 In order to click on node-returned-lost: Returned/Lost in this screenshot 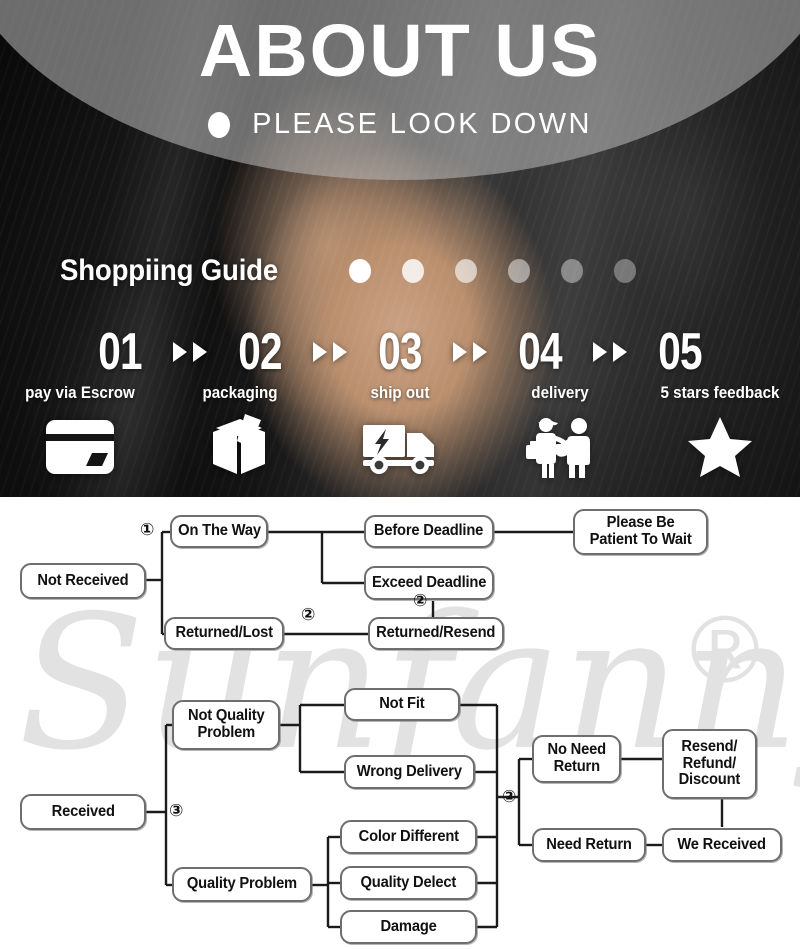, I will do `click(224, 633)`.